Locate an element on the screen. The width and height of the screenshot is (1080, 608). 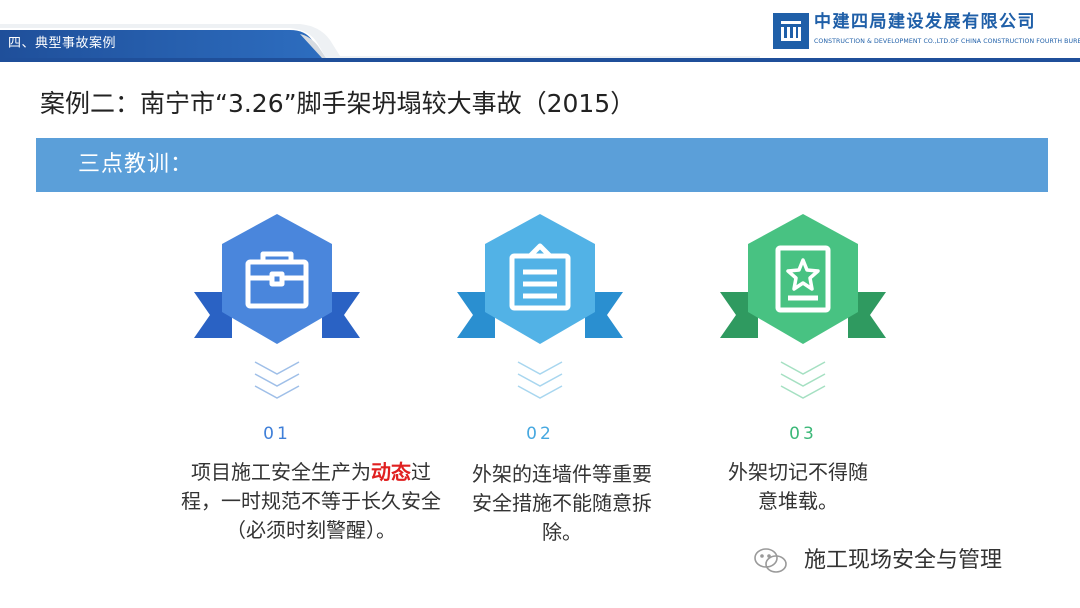
lessons-header-bar: 三点教训： is located at coordinates (542, 165).